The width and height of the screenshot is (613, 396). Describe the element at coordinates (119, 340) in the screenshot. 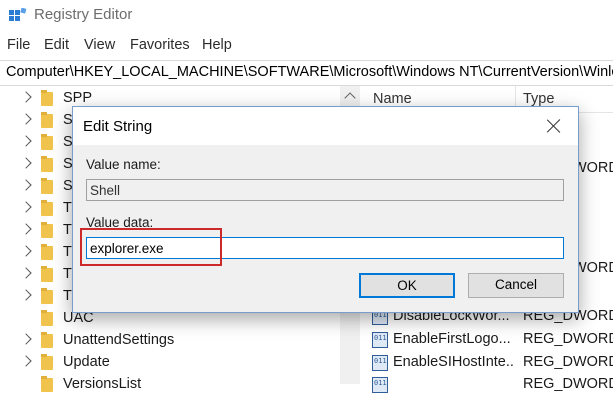

I see `tree-item-label: UnattendSettings` at that location.